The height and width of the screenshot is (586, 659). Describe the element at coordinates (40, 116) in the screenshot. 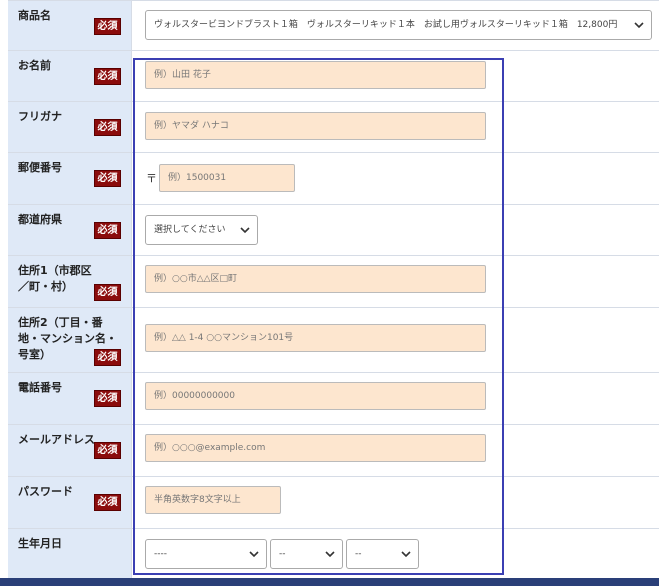

I see `label-text: フリガナ` at that location.